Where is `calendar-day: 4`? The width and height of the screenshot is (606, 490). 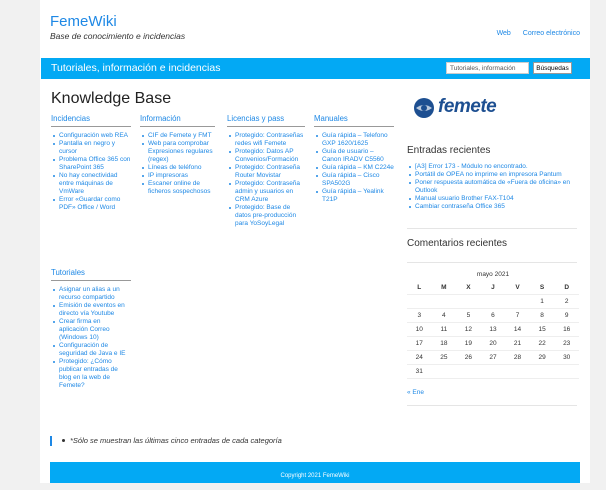 calendar-day: 4 is located at coordinates (444, 315).